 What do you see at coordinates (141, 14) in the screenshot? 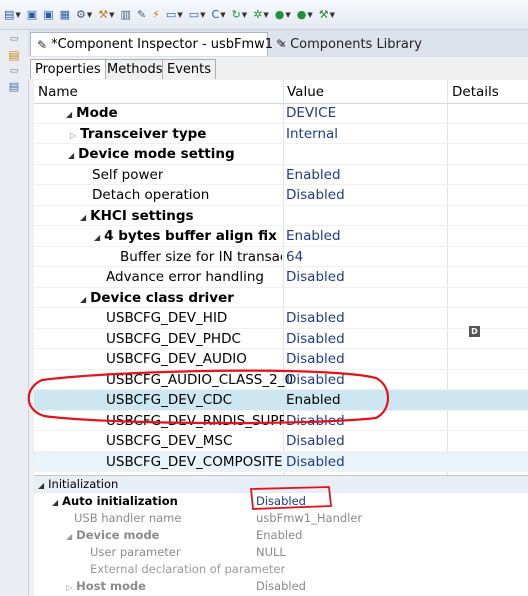
I see `pen-icon: ✎` at bounding box center [141, 14].